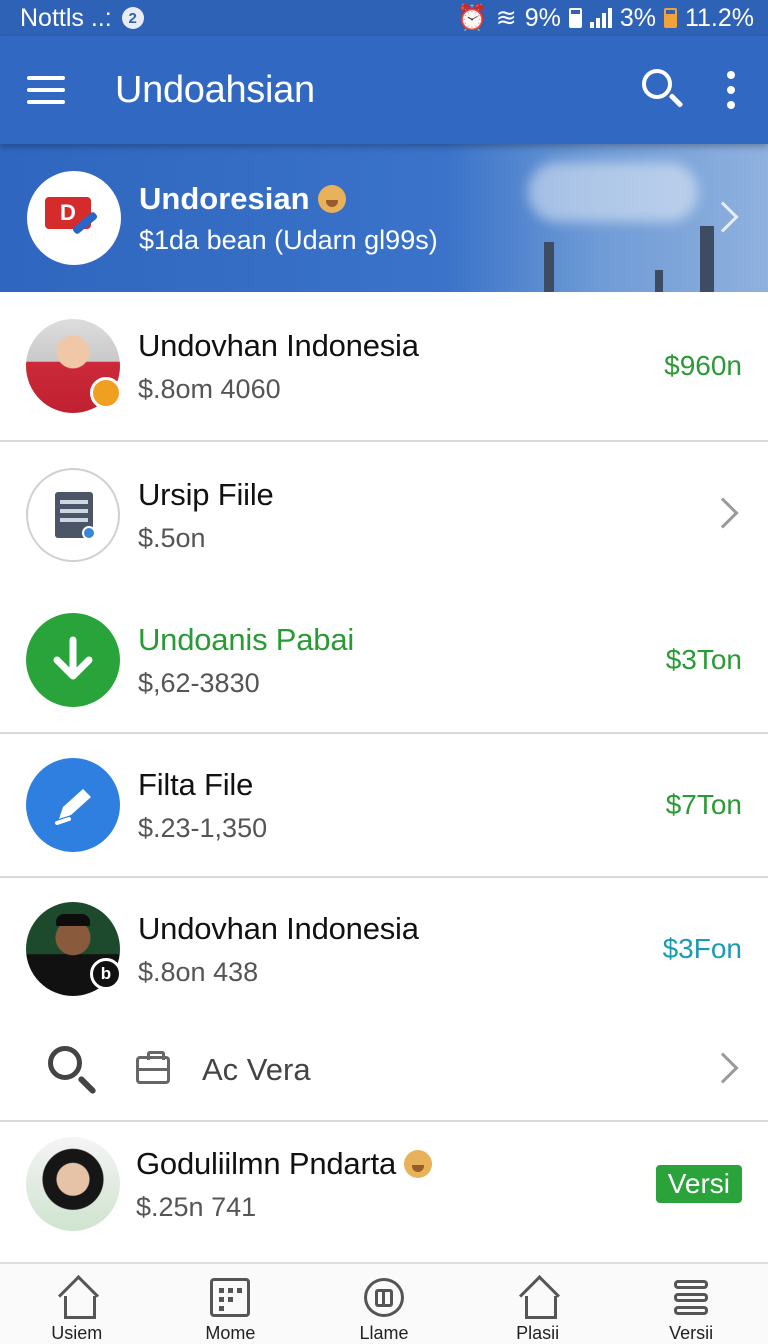 The width and height of the screenshot is (768, 1344). Describe the element at coordinates (153, 1067) in the screenshot. I see `briefcase-icon` at that location.